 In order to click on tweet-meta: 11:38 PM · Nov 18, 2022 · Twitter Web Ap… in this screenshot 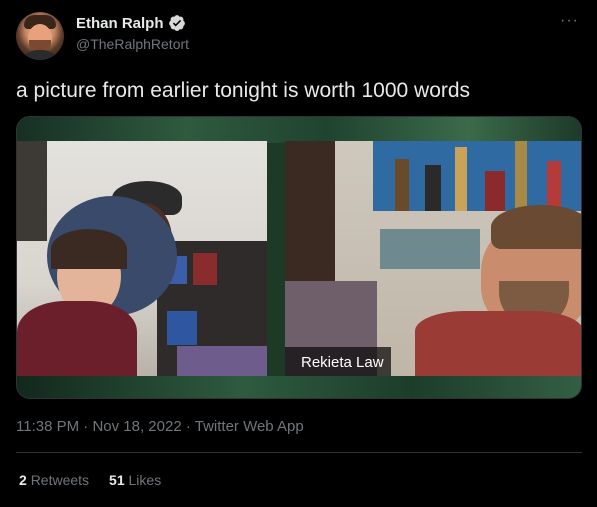, I will do `click(160, 426)`.